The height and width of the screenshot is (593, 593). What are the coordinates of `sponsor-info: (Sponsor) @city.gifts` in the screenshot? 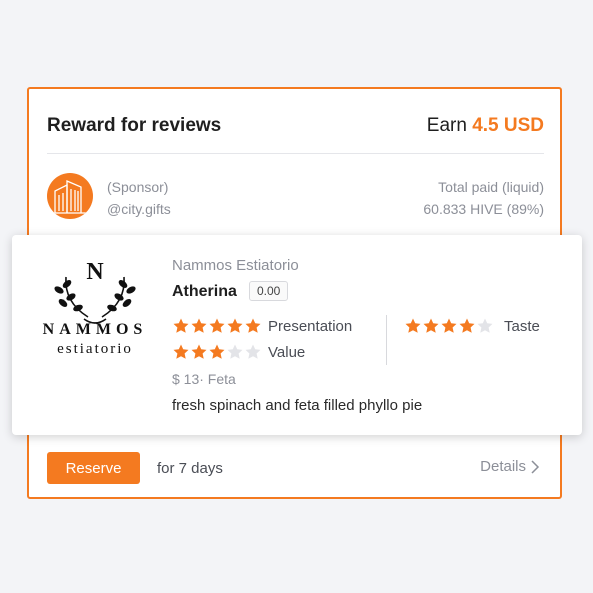 It's located at (139, 198).